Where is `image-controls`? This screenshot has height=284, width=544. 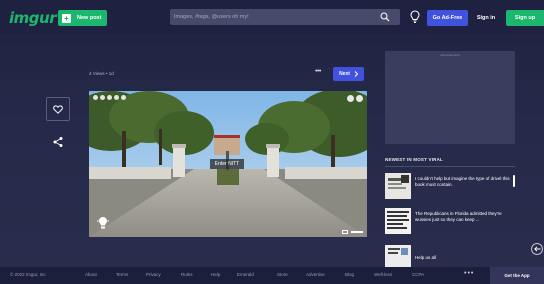 image-controls is located at coordinates (355, 98).